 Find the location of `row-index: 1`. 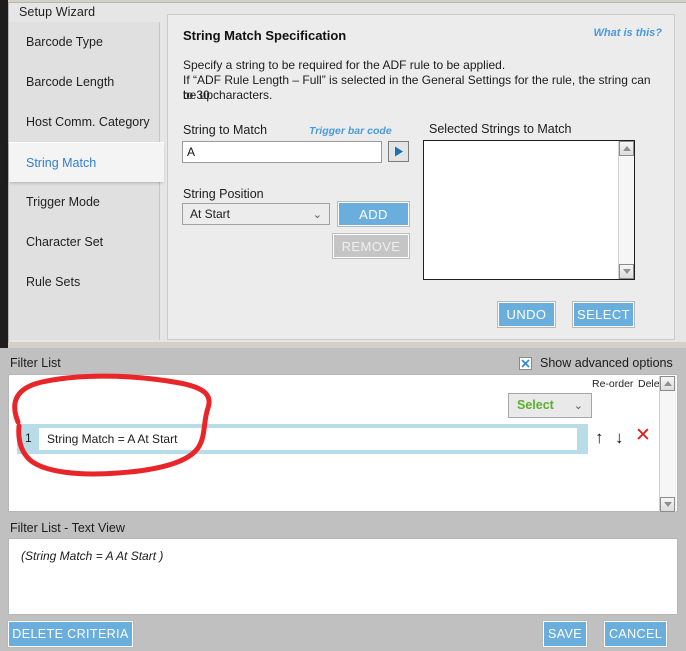

row-index: 1 is located at coordinates (28, 438).